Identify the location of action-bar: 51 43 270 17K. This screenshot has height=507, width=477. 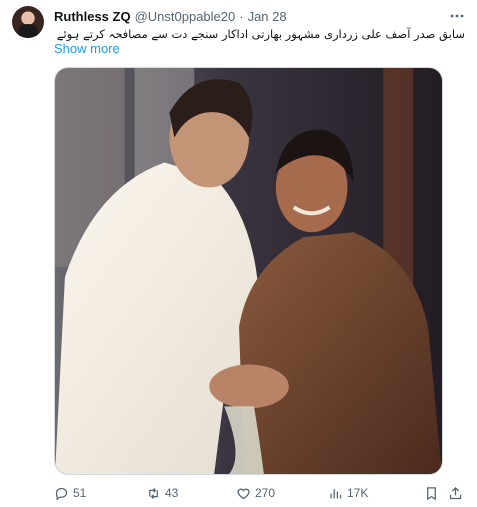
(259, 493).